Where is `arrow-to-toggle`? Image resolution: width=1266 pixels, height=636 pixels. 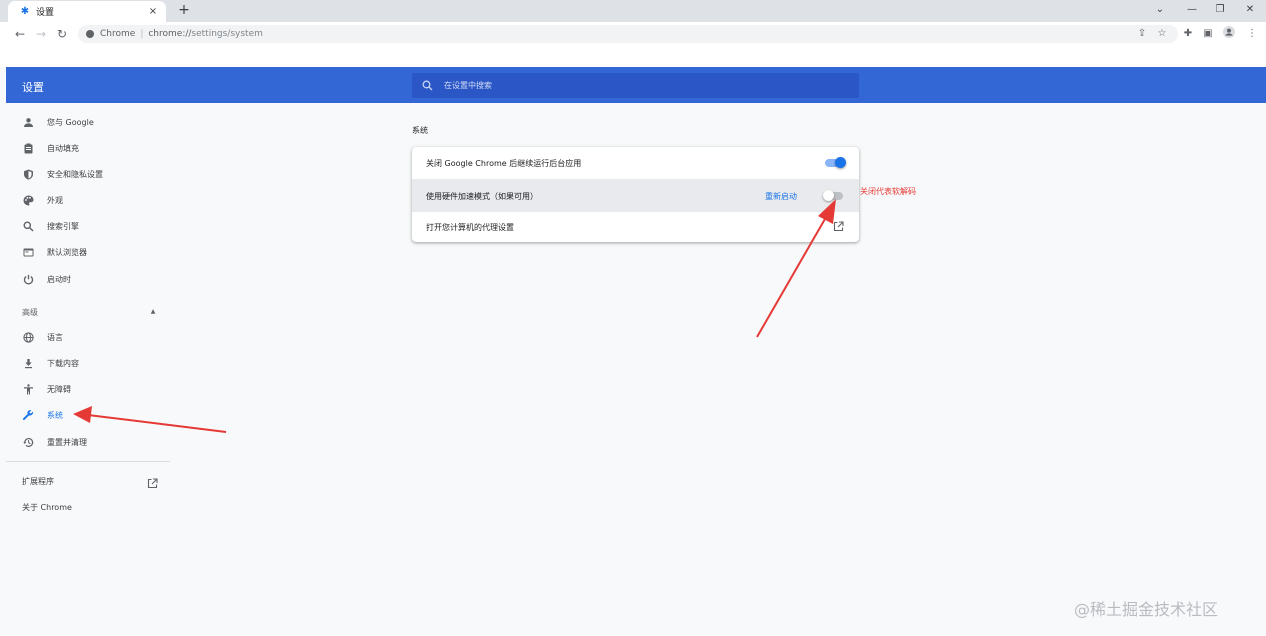
arrow-to-toggle is located at coordinates (796, 268).